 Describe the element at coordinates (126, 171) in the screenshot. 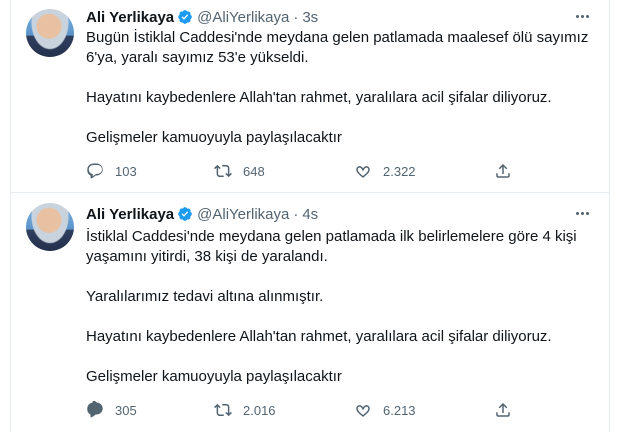

I see `reply-count: 103` at that location.